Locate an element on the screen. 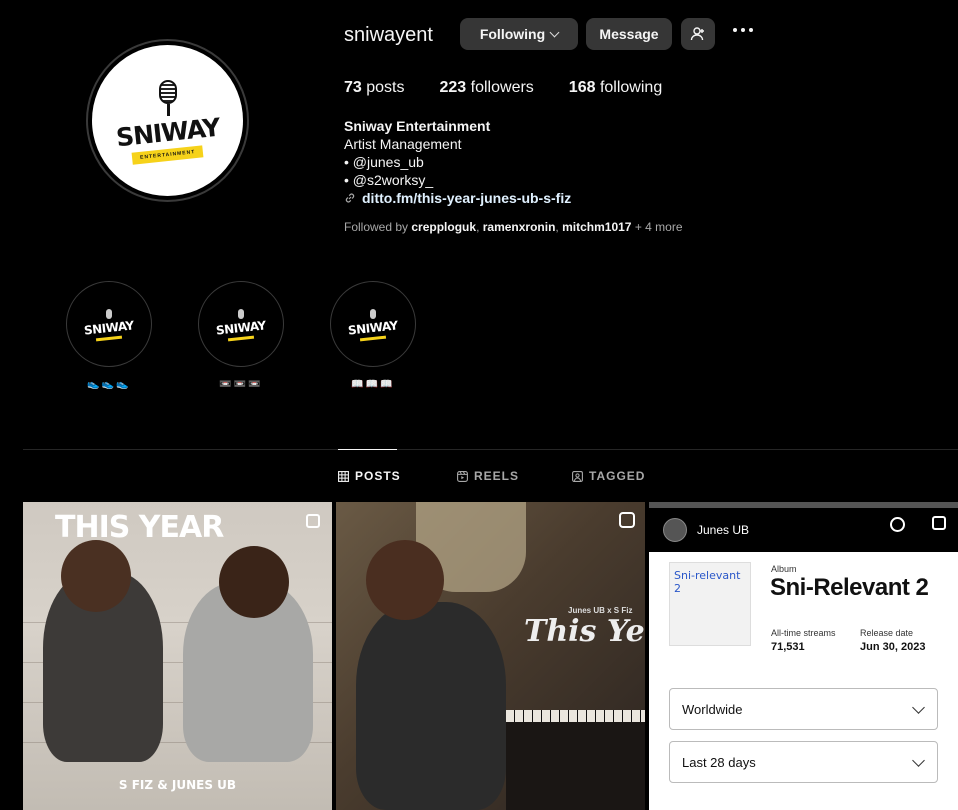 This screenshot has width=958, height=810. highlight-label: 👟👟👟 is located at coordinates (109, 384).